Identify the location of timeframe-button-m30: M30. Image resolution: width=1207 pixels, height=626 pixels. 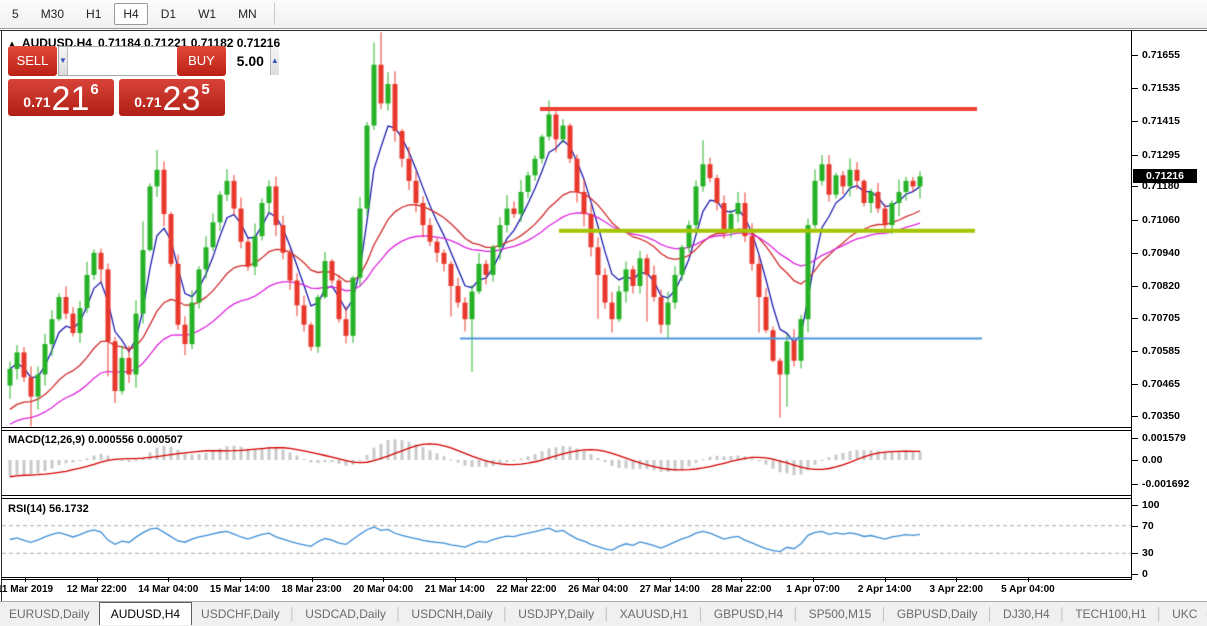
(52, 14).